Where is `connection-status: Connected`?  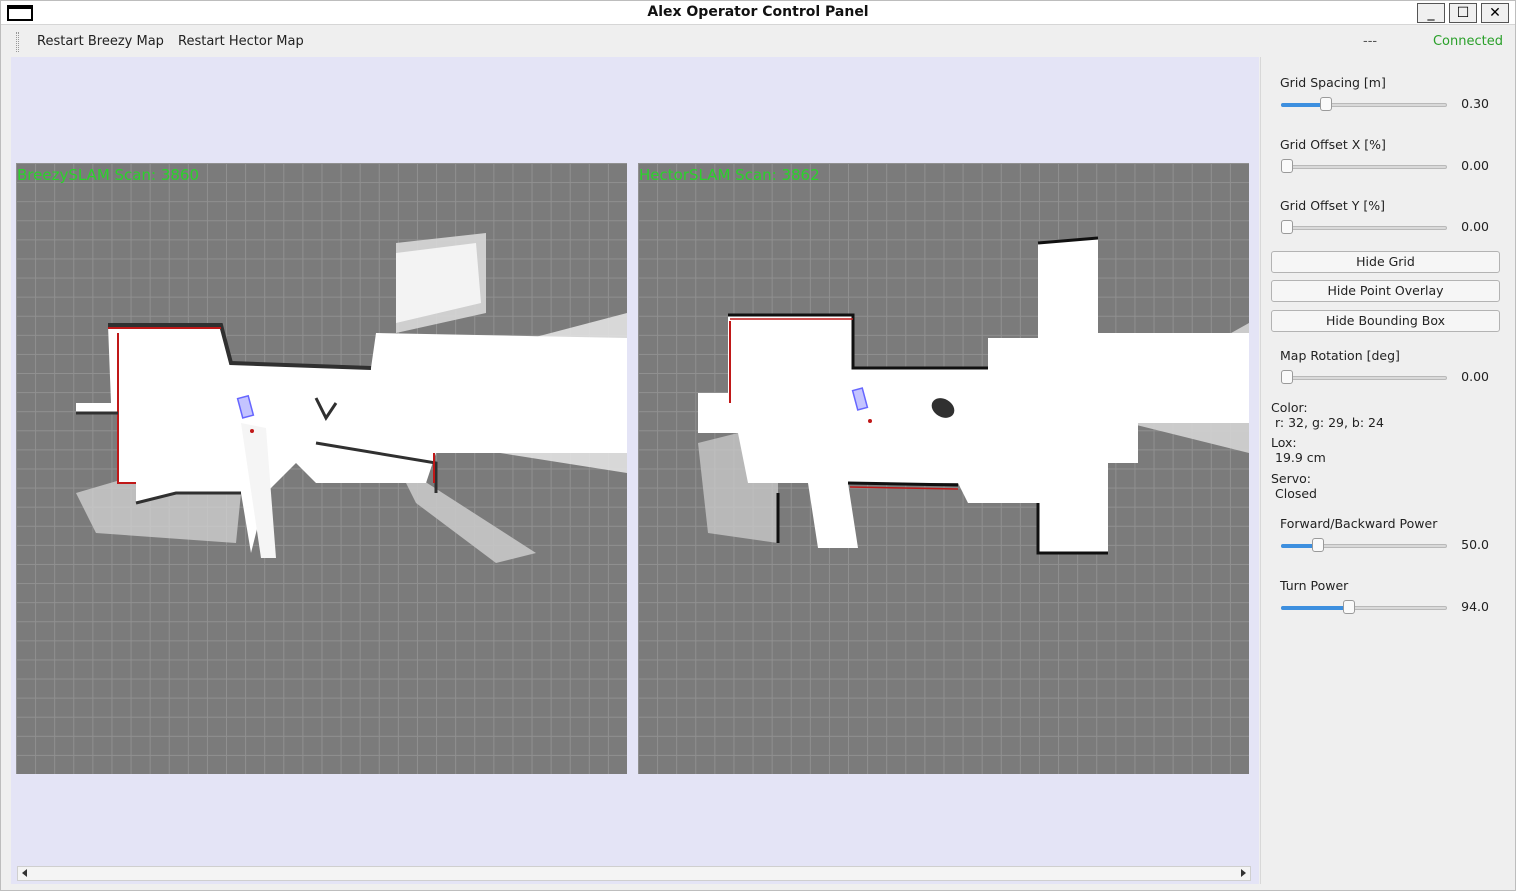
connection-status: Connected is located at coordinates (1467, 41).